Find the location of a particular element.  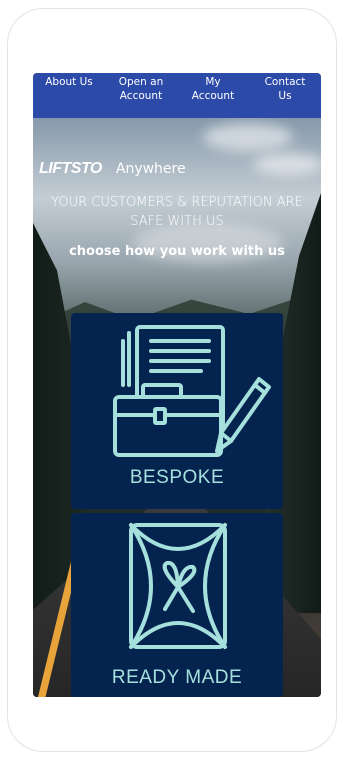

nav-open-account: Open an Account is located at coordinates (141, 89).